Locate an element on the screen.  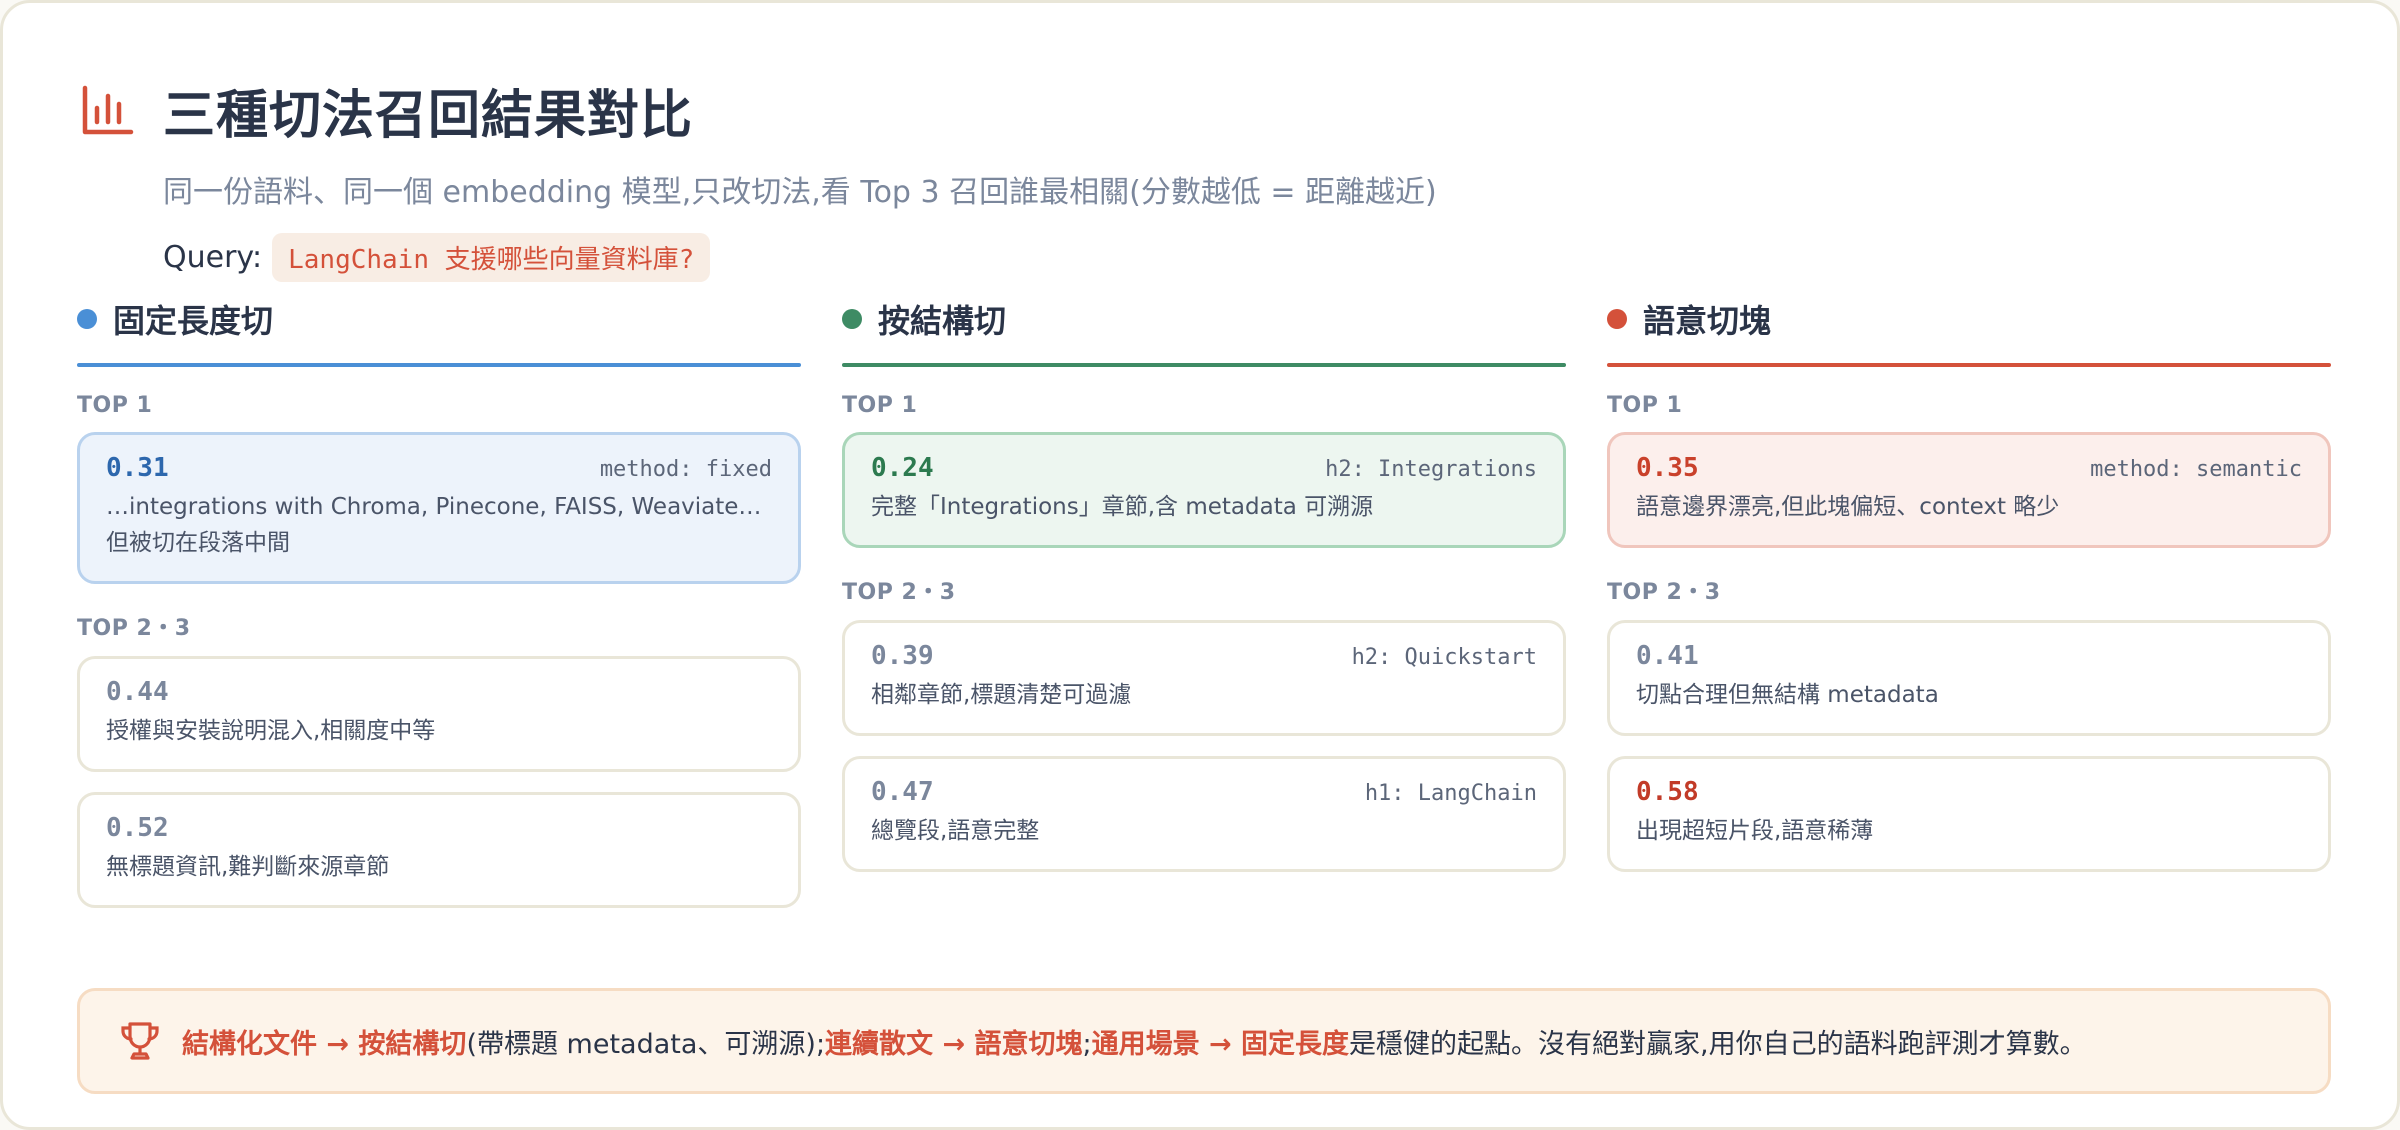
column-header: 固定長度切 is located at coordinates (439, 323).